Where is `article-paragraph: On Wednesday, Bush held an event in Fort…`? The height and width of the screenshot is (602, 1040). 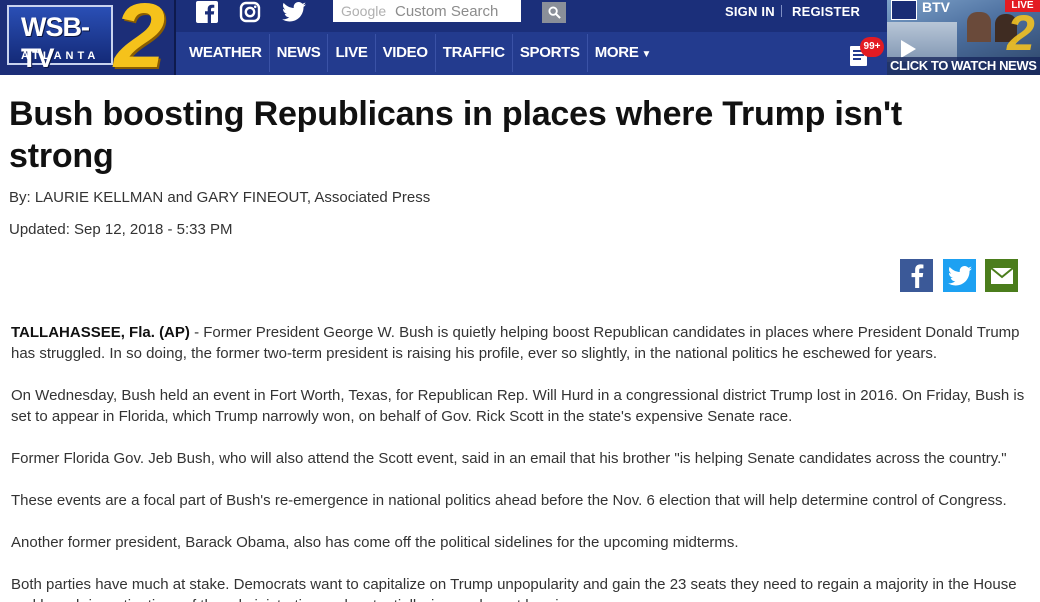
article-paragraph: On Wednesday, Bush held an event in Fort… is located at coordinates (518, 406).